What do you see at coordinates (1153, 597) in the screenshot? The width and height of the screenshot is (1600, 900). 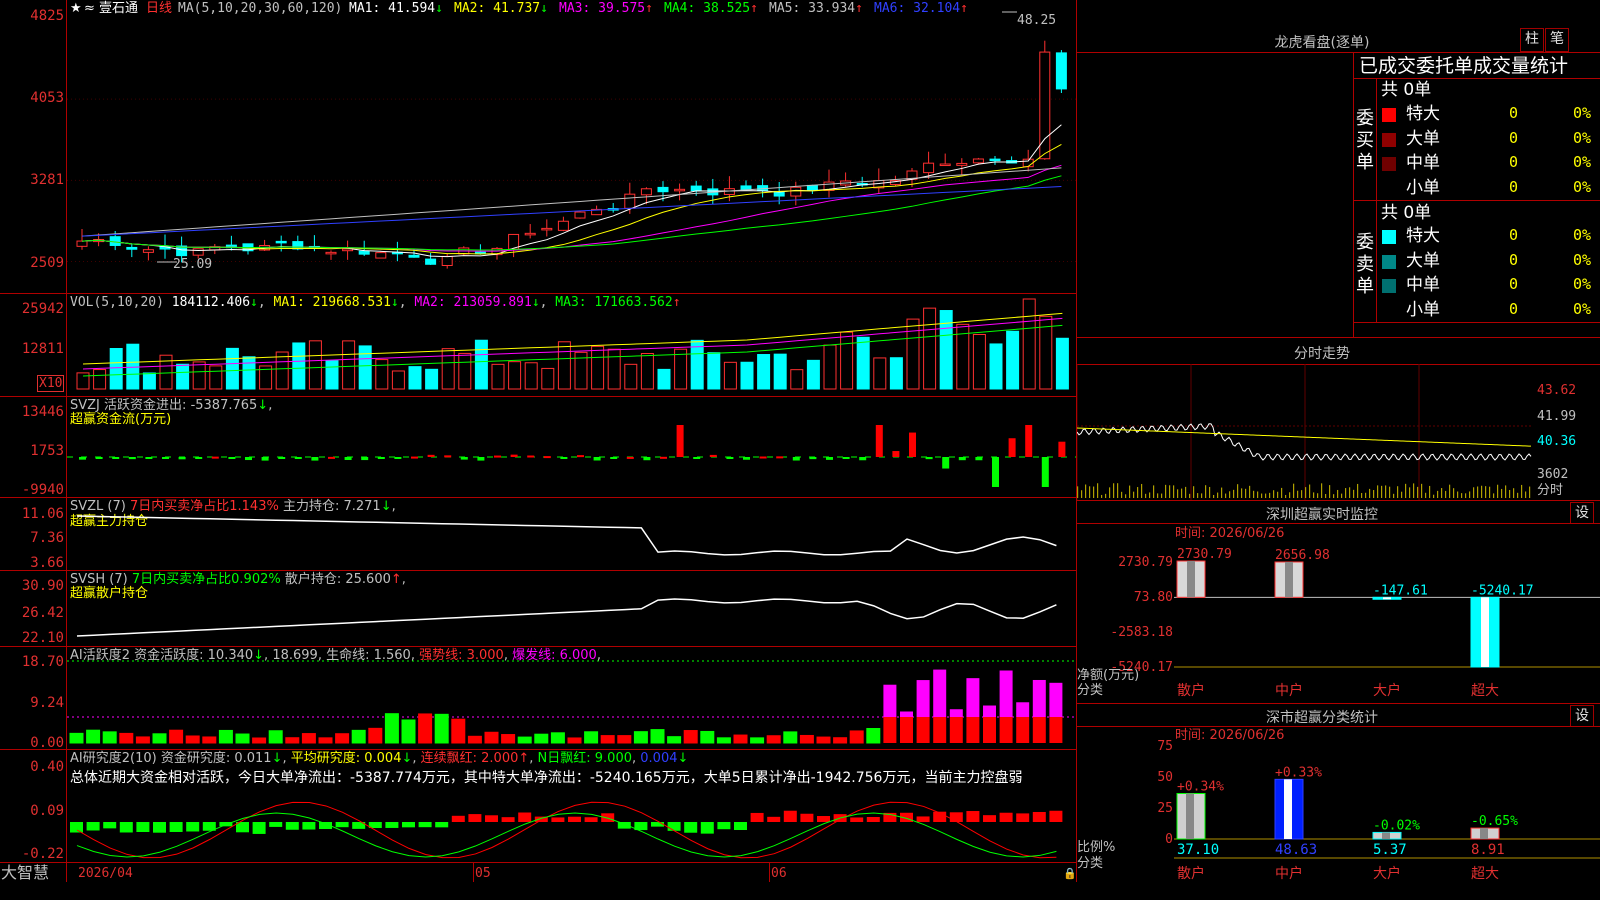 I see `monitor-y-tick: 73.80` at bounding box center [1153, 597].